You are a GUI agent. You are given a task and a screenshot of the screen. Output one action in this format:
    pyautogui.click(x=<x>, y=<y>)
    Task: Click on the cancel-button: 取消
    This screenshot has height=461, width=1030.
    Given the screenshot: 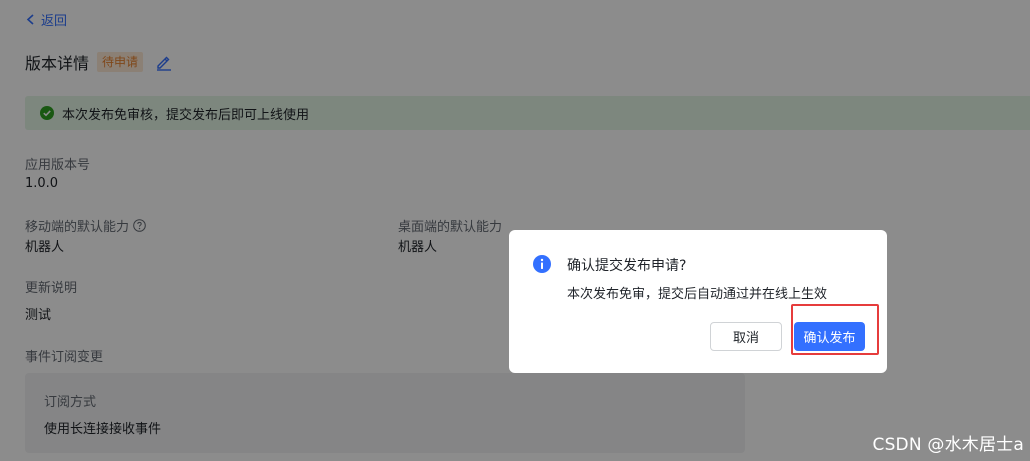 What is the action you would take?
    pyautogui.click(x=746, y=336)
    